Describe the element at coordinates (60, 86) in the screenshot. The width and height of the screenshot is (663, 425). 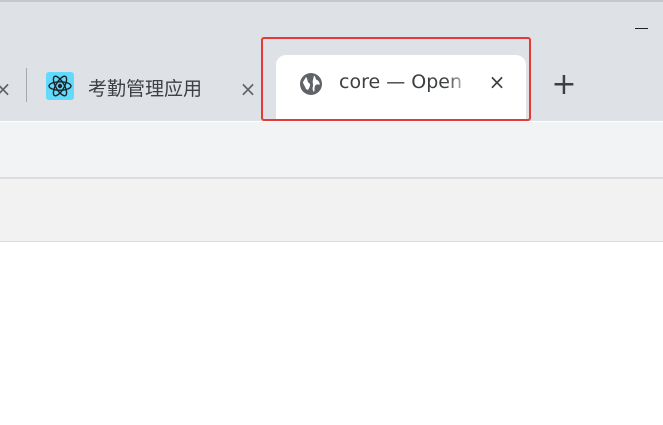
I see `react-icon` at that location.